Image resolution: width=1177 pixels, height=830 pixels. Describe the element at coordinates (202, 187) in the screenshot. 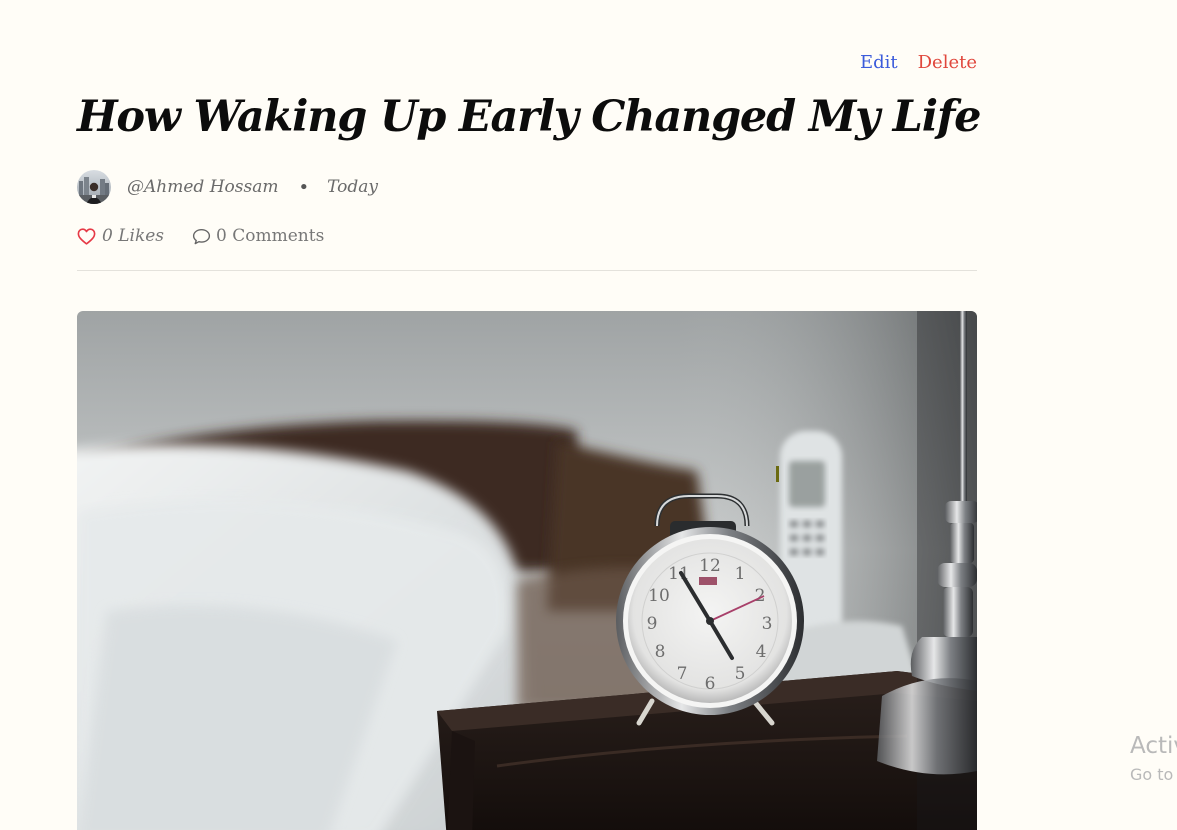

I see `author-handle: @Ahmed Hossam` at that location.